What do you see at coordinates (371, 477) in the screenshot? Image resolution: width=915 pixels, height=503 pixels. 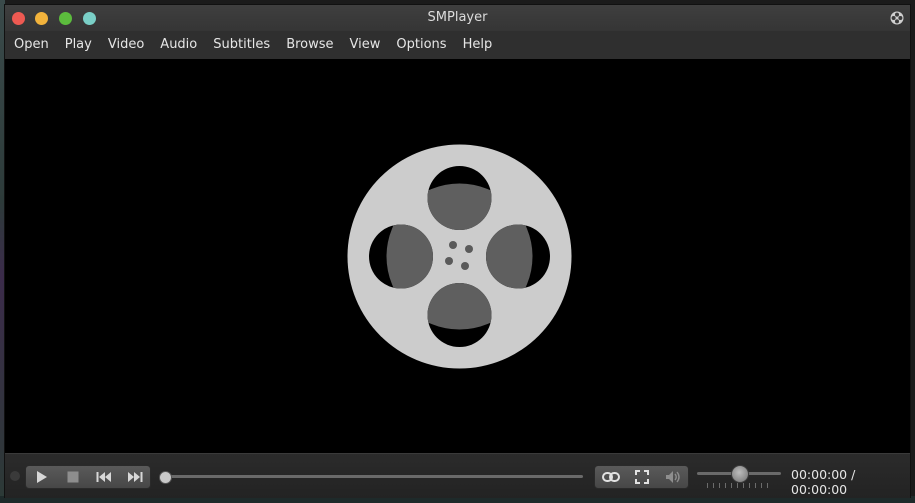 I see `seek-bar` at bounding box center [371, 477].